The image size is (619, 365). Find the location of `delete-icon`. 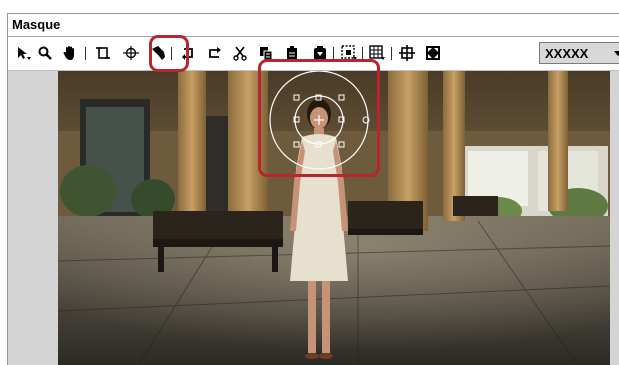

delete-icon is located at coordinates (320, 53).